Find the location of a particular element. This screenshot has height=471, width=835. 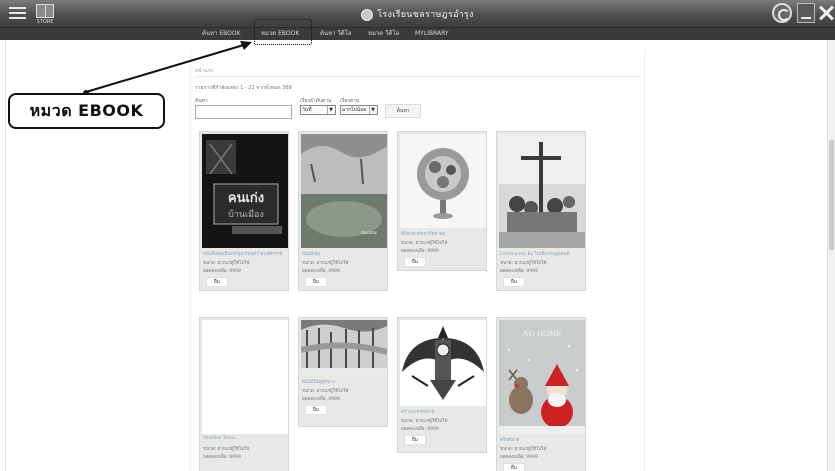

app-title: โรงเรียนชลราษฎรอำรุง is located at coordinates (417, 14).